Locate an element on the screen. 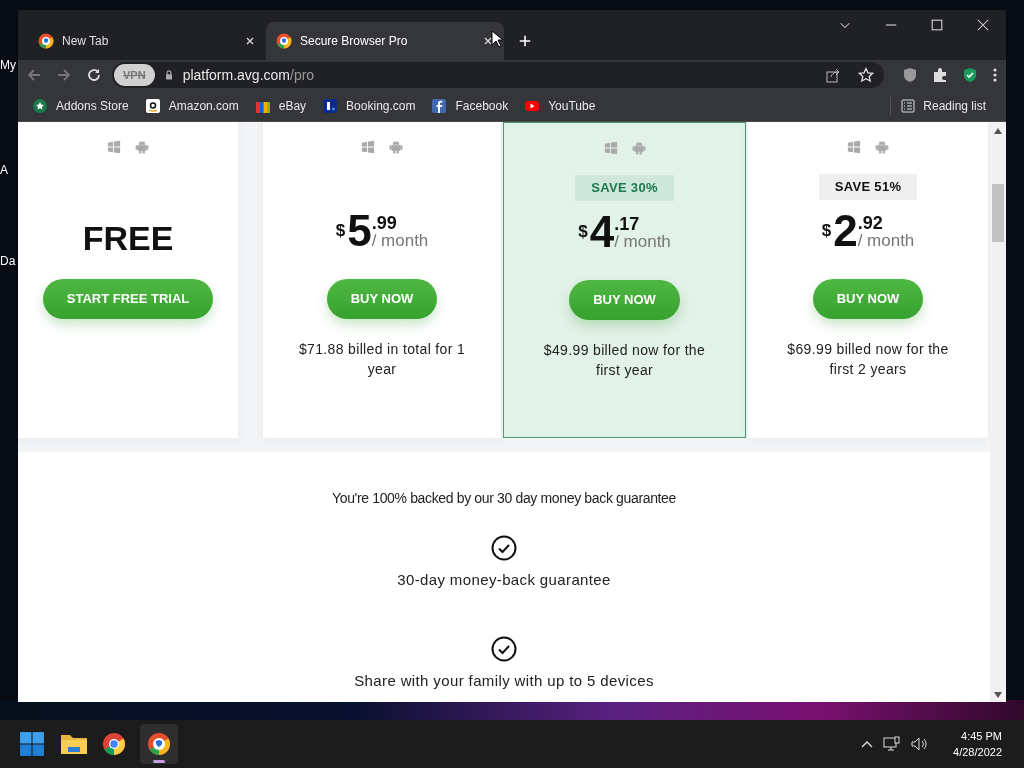  bookmark-link: YouTube is located at coordinates (572, 105).